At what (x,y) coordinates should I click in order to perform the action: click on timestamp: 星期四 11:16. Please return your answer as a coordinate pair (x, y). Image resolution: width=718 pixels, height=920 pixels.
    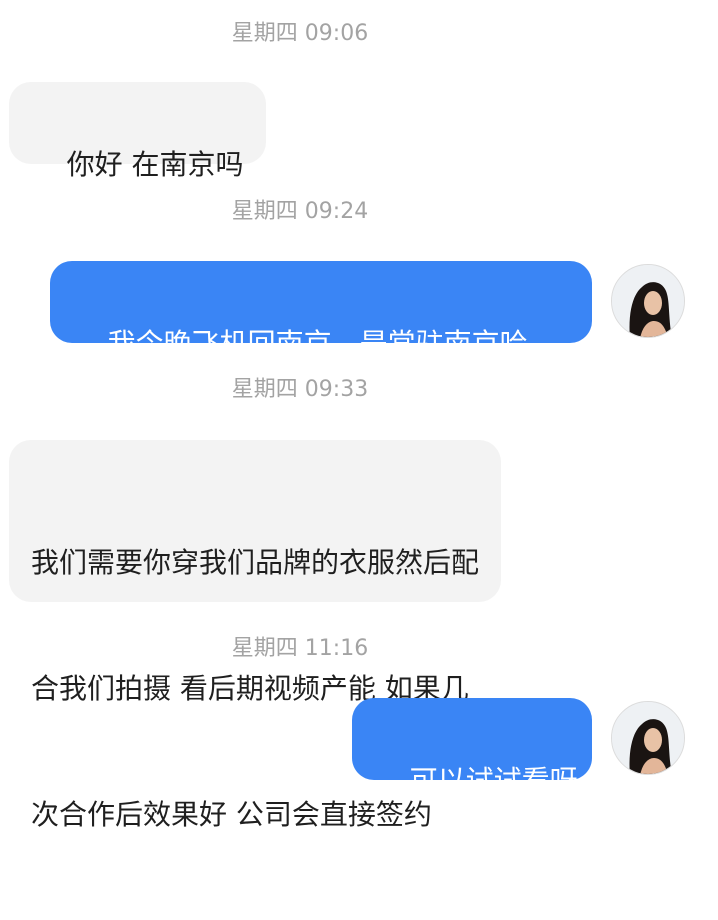
    Looking at the image, I should click on (300, 648).